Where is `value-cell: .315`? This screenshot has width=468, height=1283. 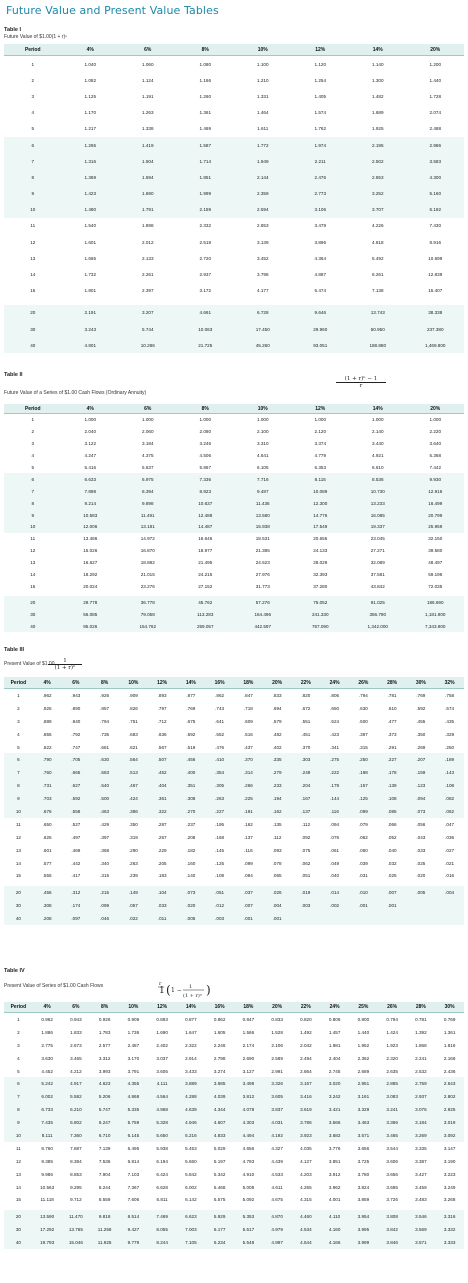
value-cell: .315 is located at coordinates (363, 747).